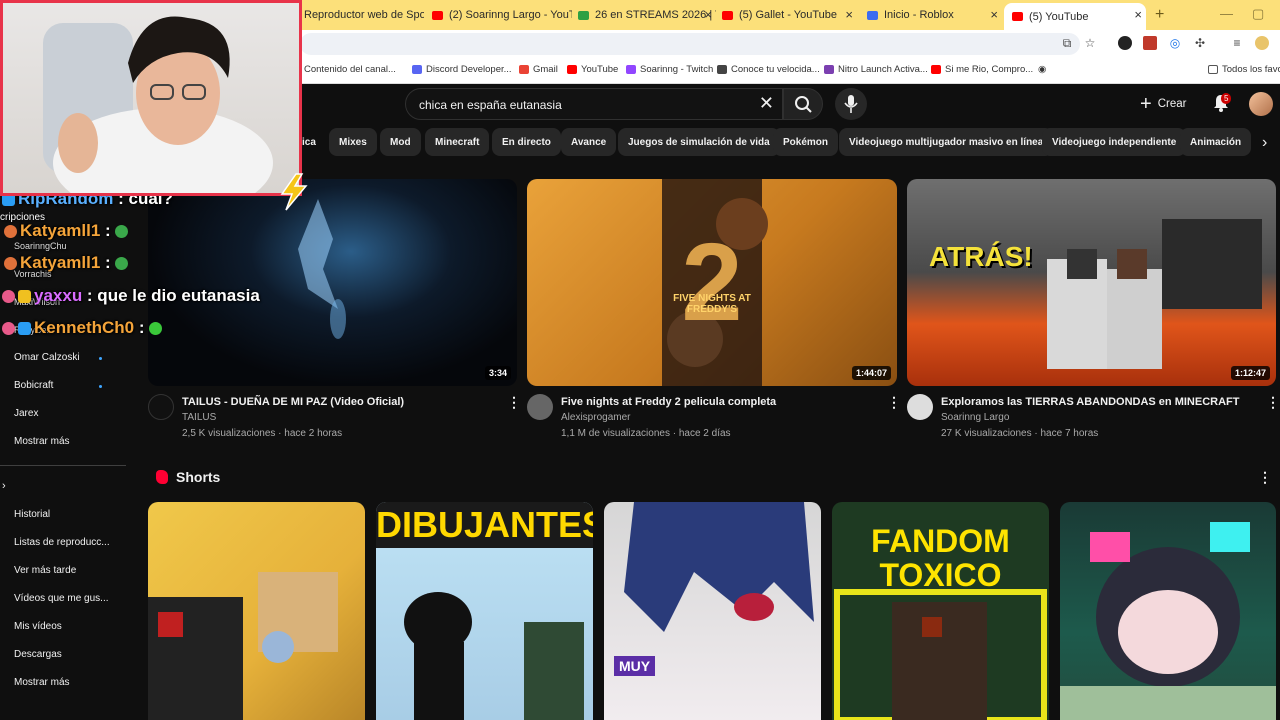 The height and width of the screenshot is (720, 1280). Describe the element at coordinates (400, 142) in the screenshot. I see `chip: Mod` at that location.